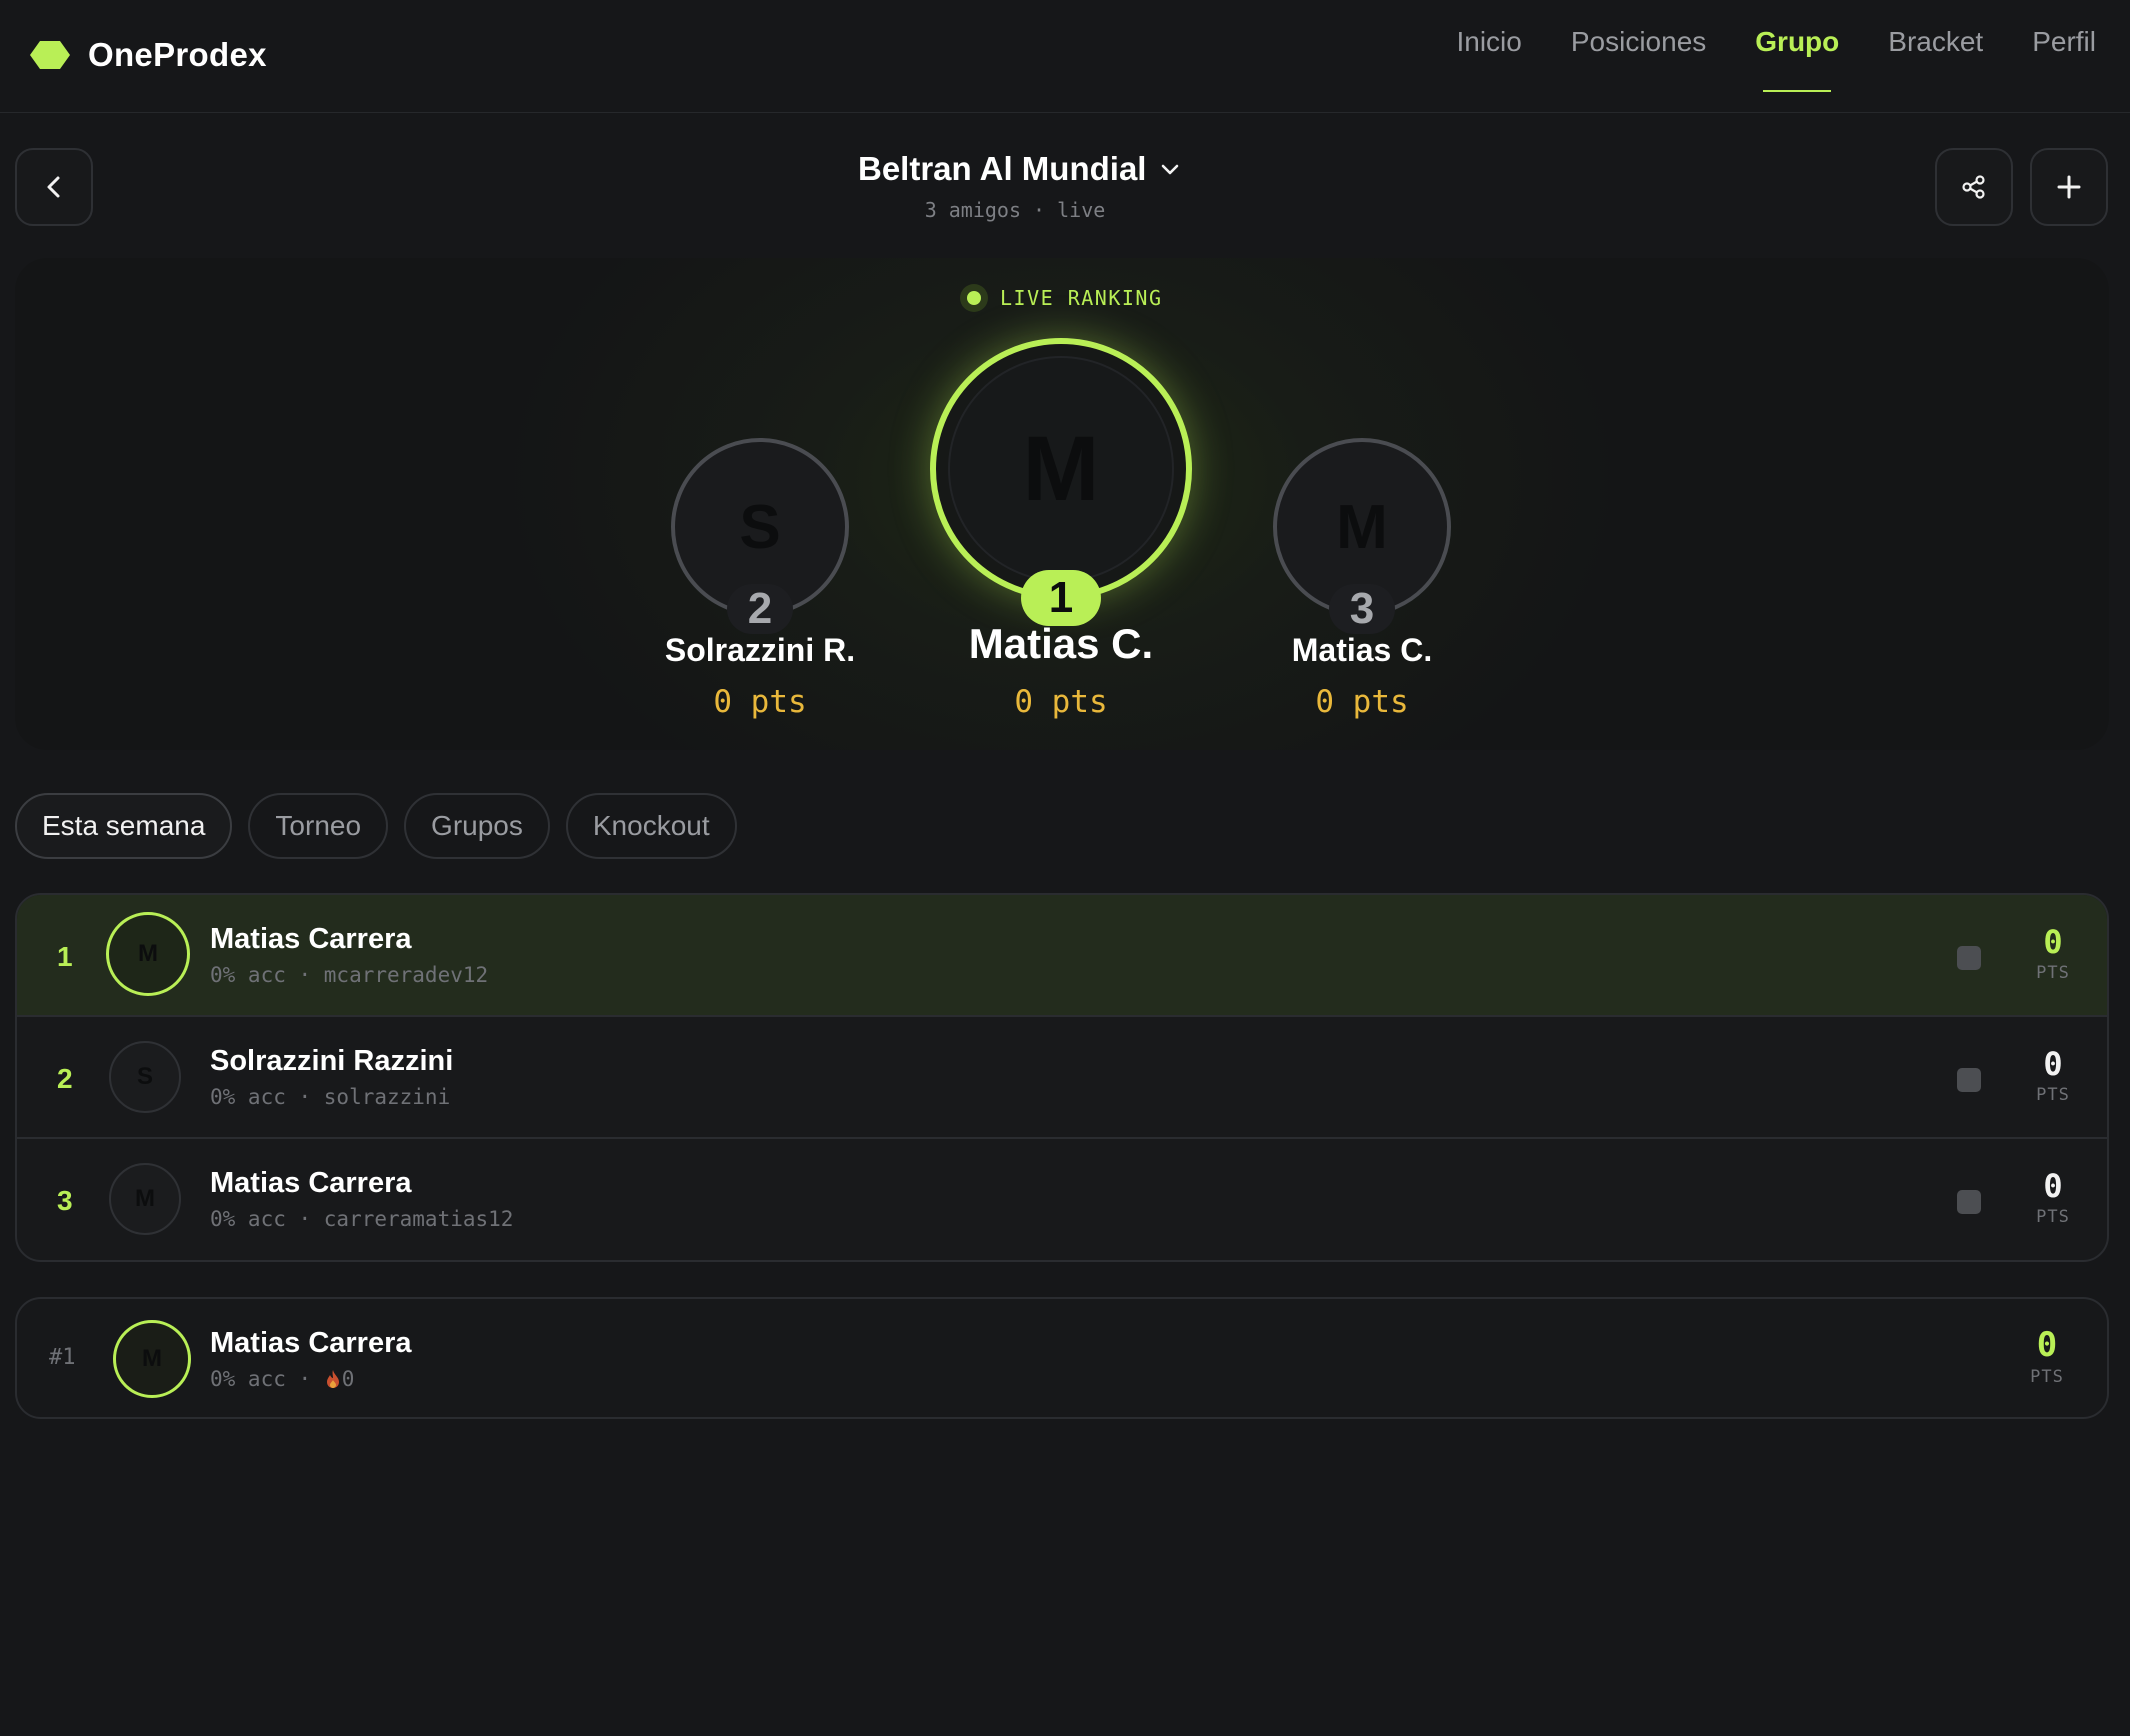  I want to click on group-subtitle: 3 amigos · live, so click(1015, 210).